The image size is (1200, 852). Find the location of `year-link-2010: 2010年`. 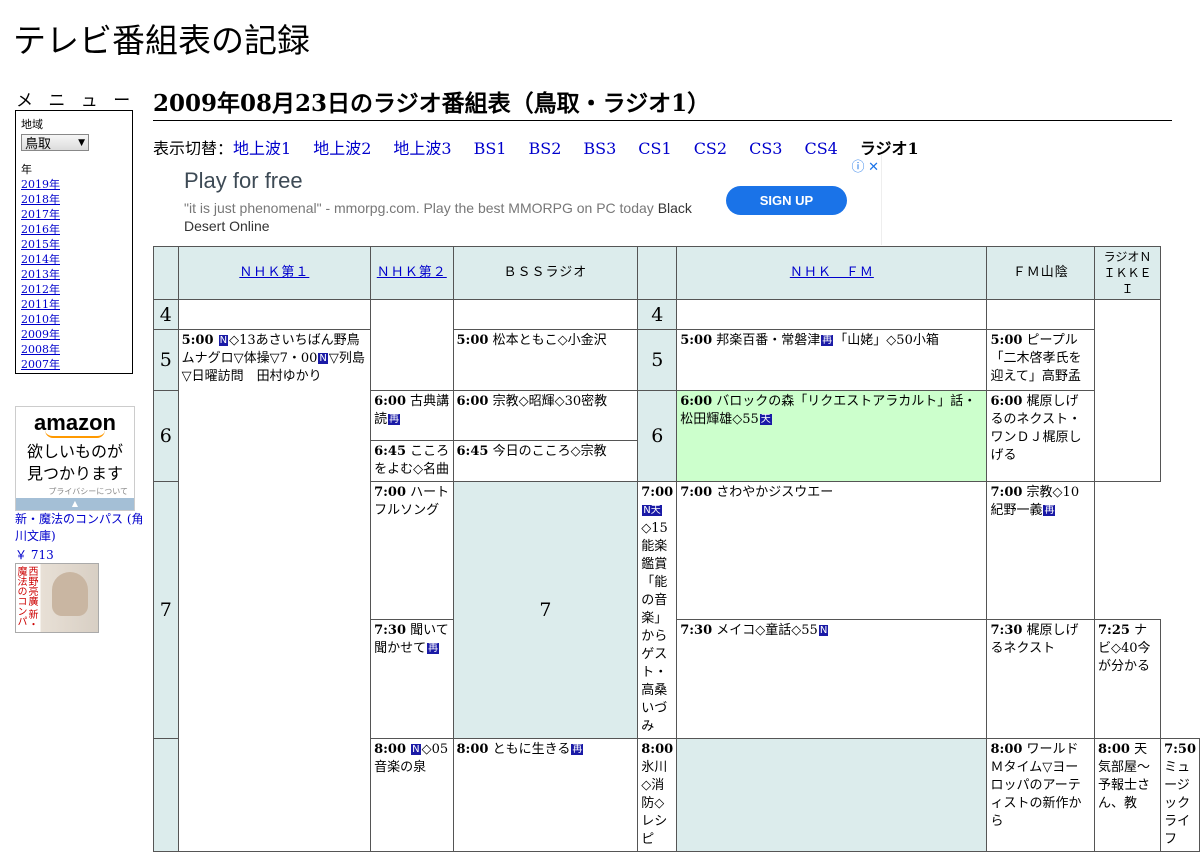

year-link-2010: 2010年 is located at coordinates (74, 319).